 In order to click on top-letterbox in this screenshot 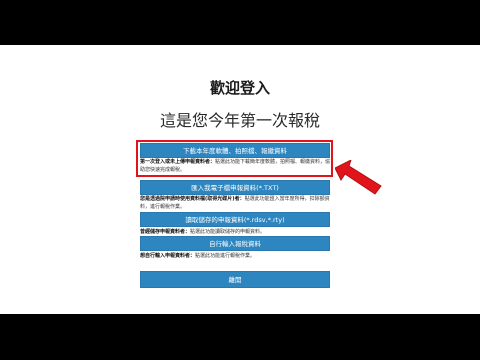, I will do `click(240, 22)`.